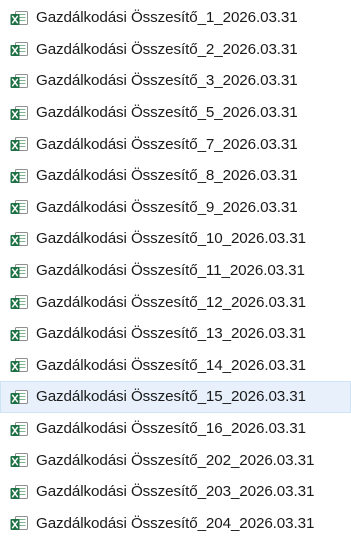  What do you see at coordinates (167, 18) in the screenshot?
I see `file-name: Gazdálkodási Összesítő_1_2026.03.31` at bounding box center [167, 18].